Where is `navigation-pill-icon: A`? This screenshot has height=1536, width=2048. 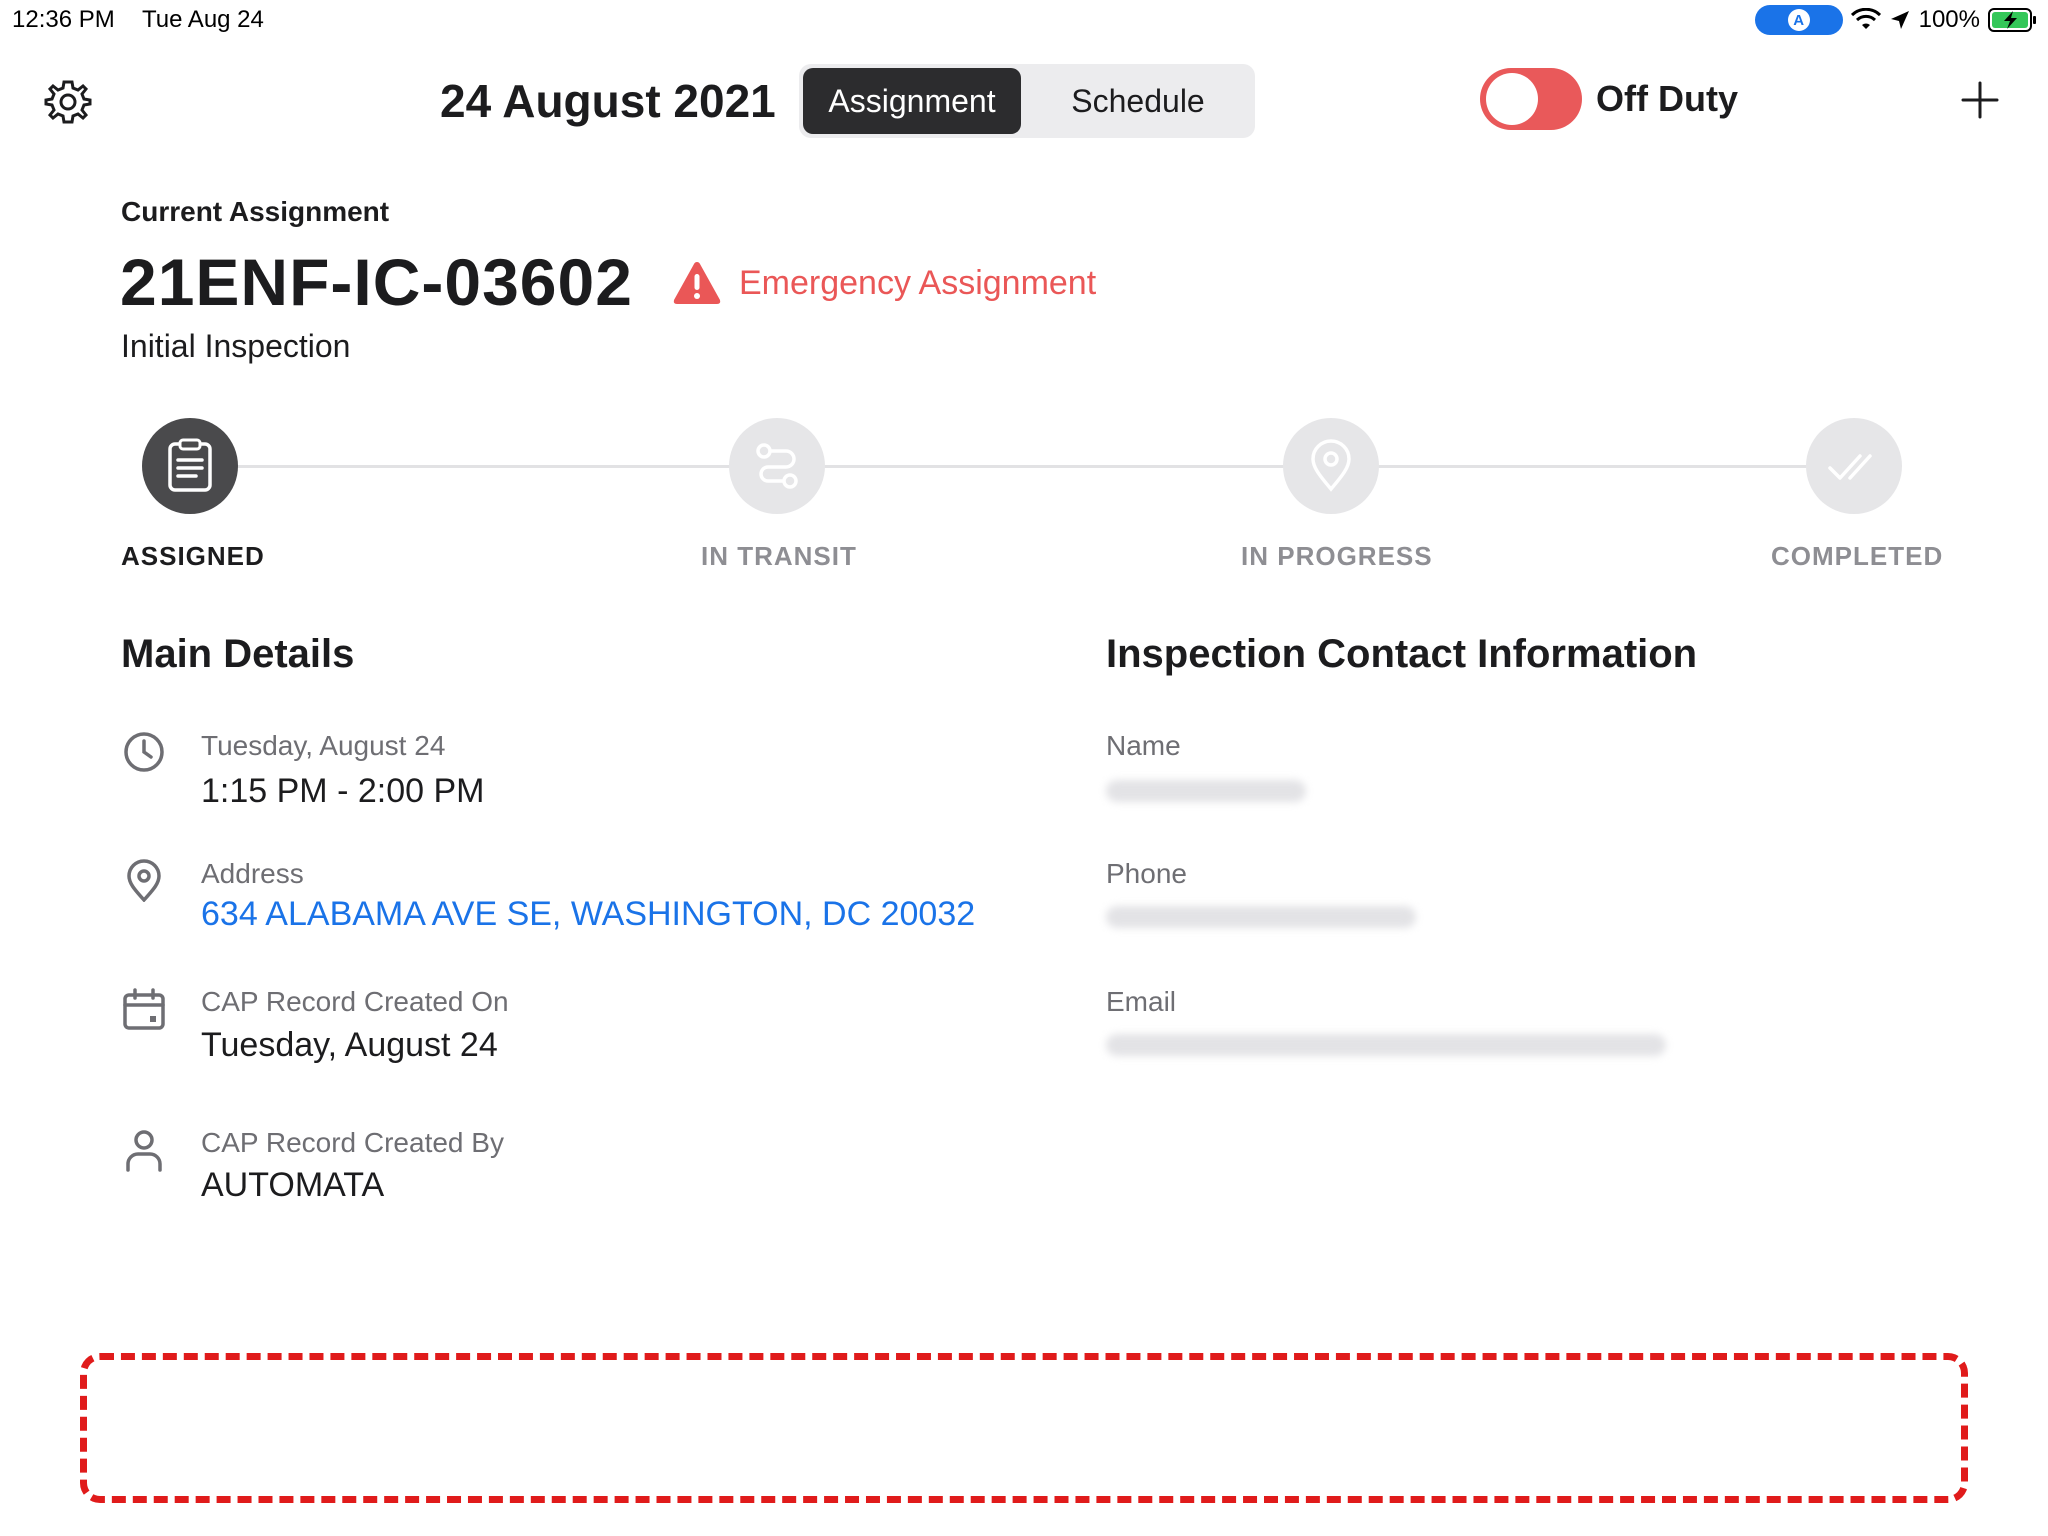
navigation-pill-icon: A is located at coordinates (1798, 20).